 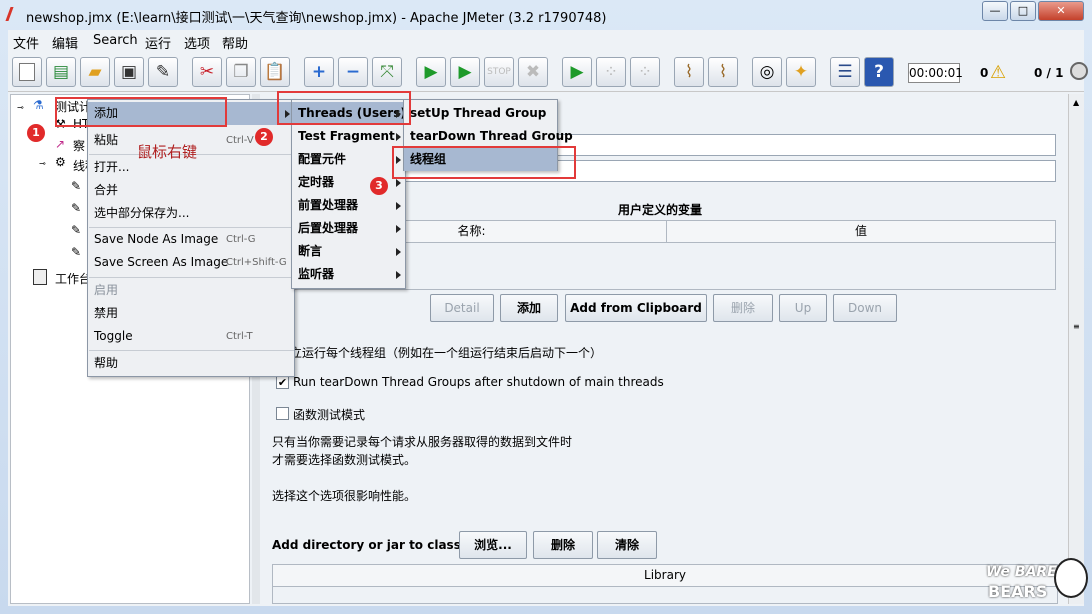 I want to click on submenu-item-postprocessor: 后置处理器, so click(x=348, y=228).